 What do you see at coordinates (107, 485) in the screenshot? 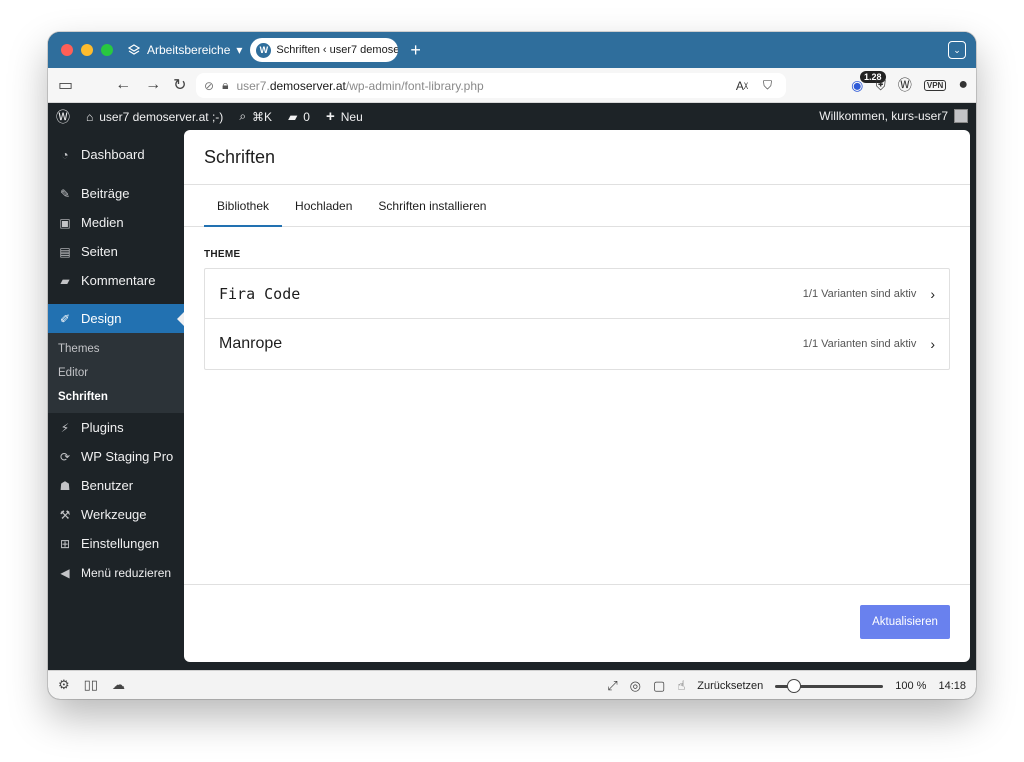
I see `sidebar-item-label: Benutzer` at bounding box center [107, 485].